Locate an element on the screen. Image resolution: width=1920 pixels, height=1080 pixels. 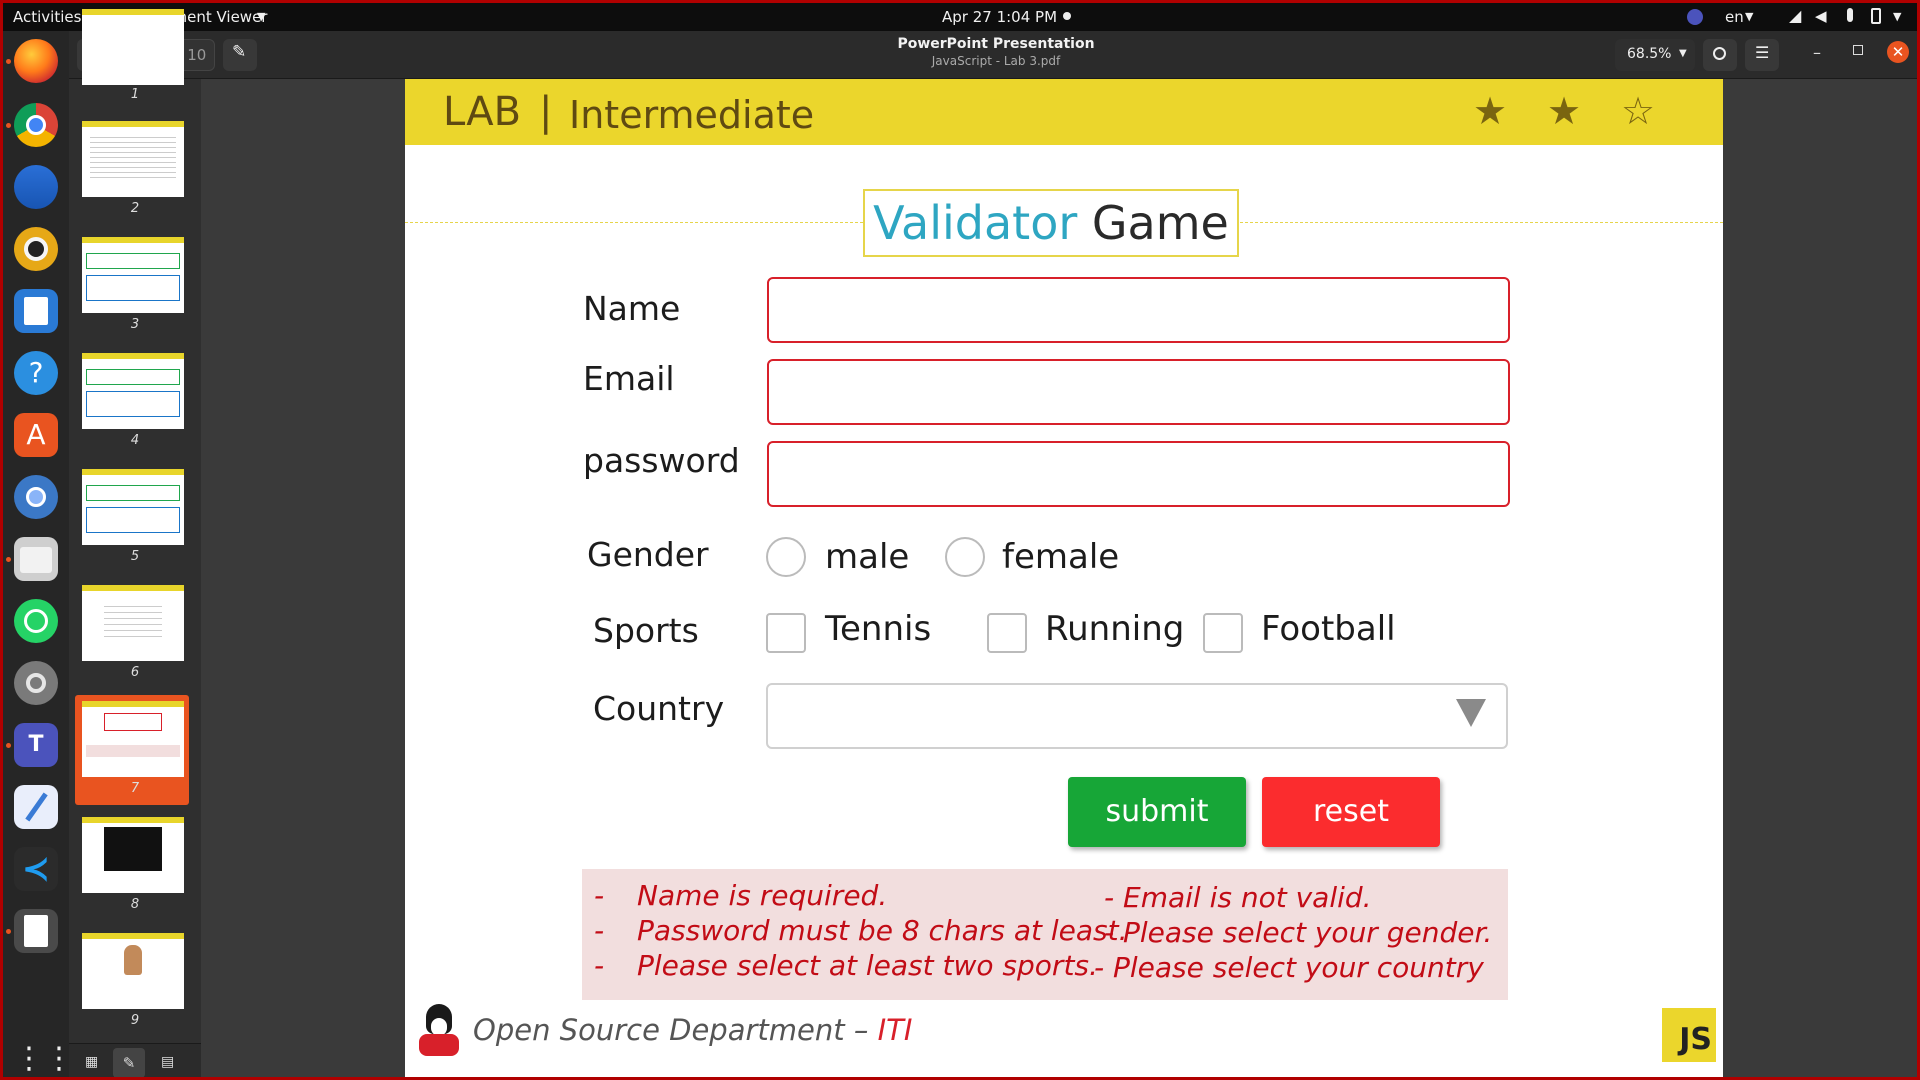
password-field is located at coordinates (1138, 474).